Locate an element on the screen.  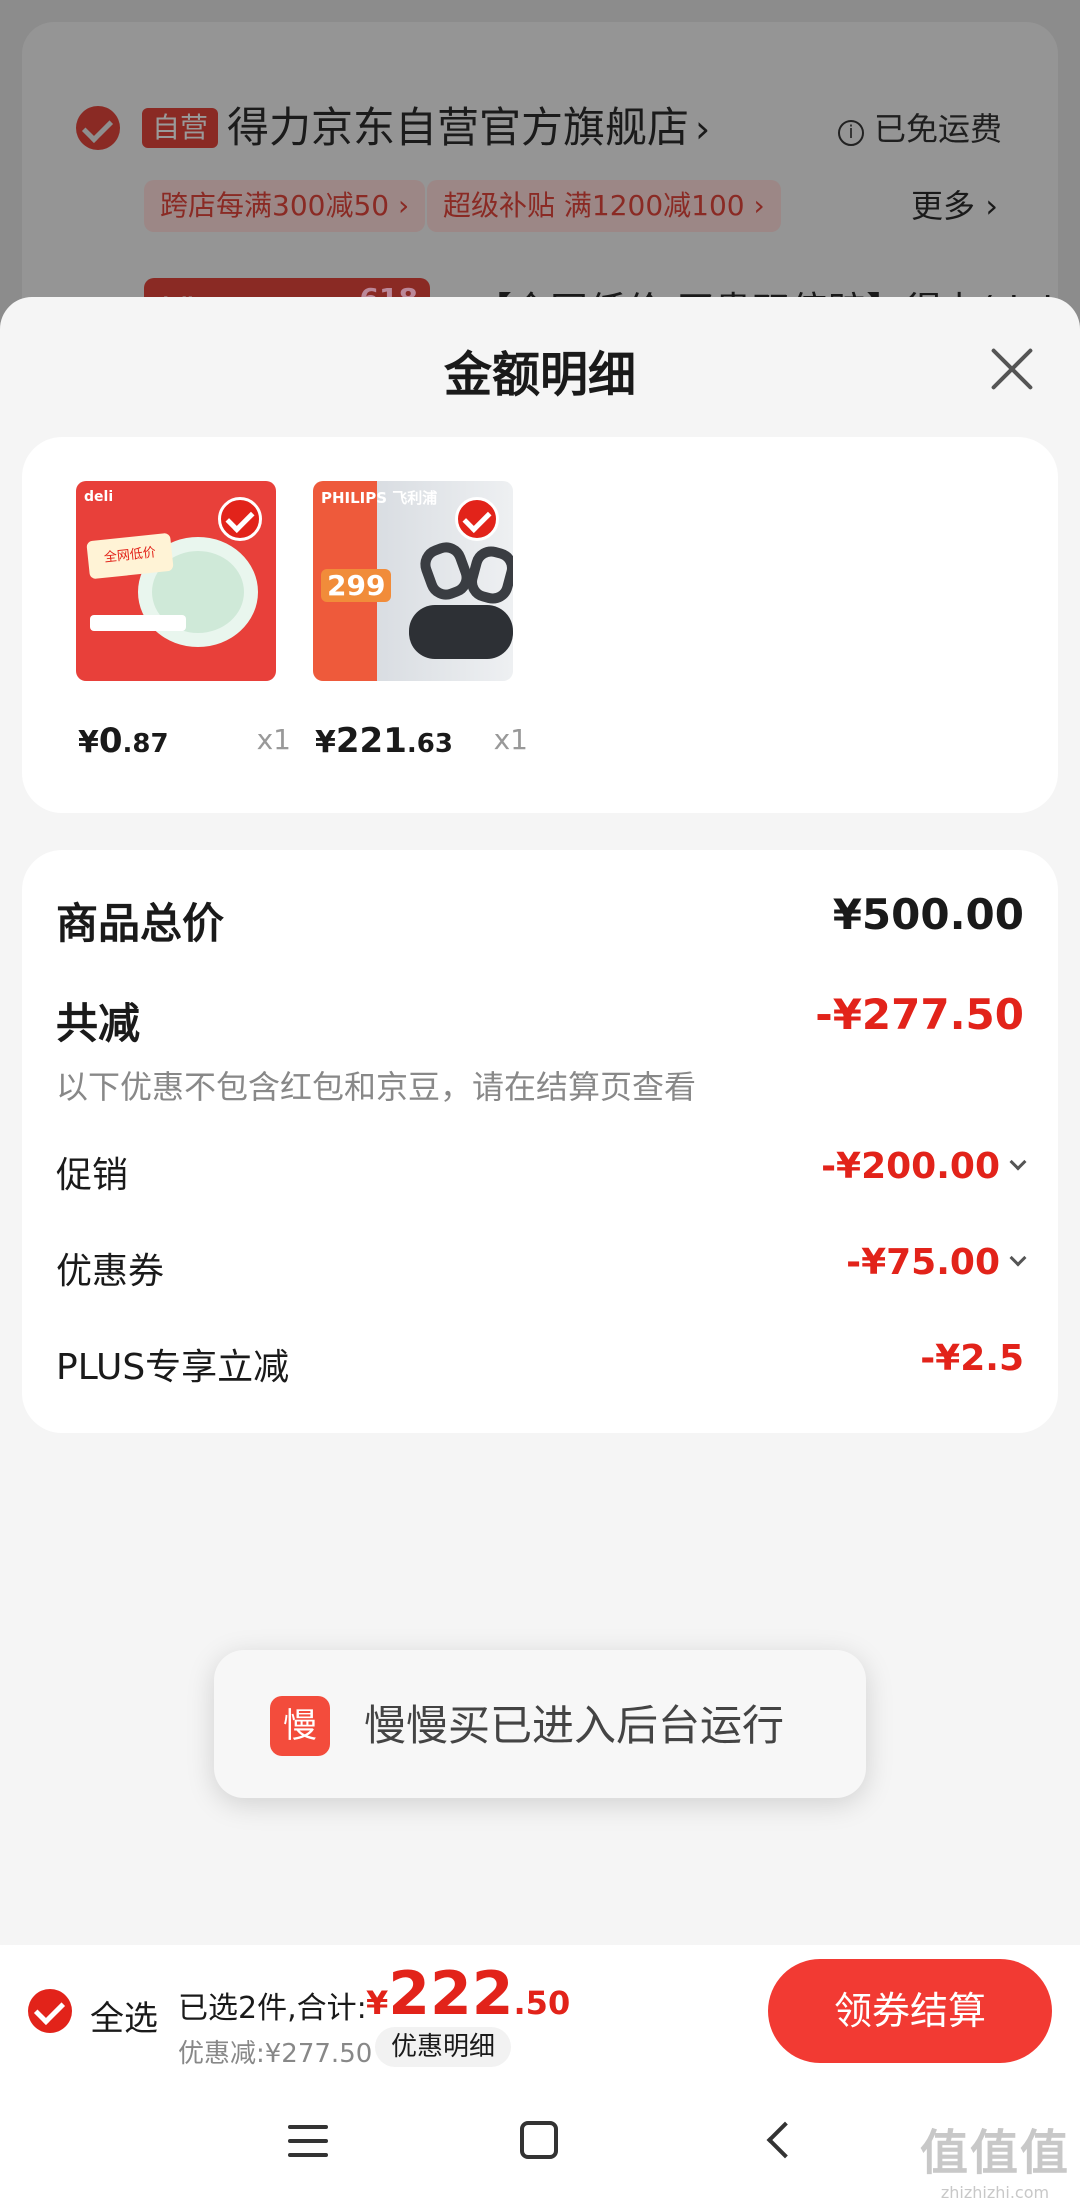
product-brand-label: deli is located at coordinates (99, 497).